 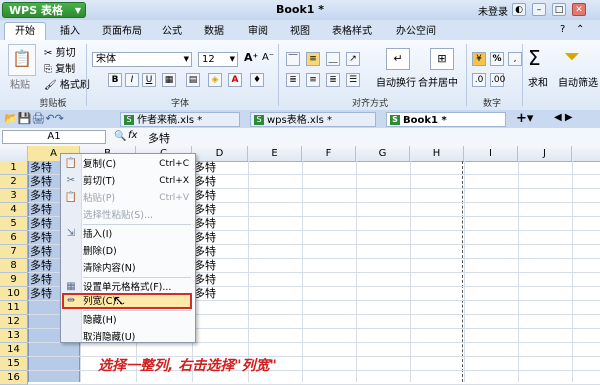 What do you see at coordinates (41, 280) in the screenshot?
I see `cell-a9: 多特` at bounding box center [41, 280].